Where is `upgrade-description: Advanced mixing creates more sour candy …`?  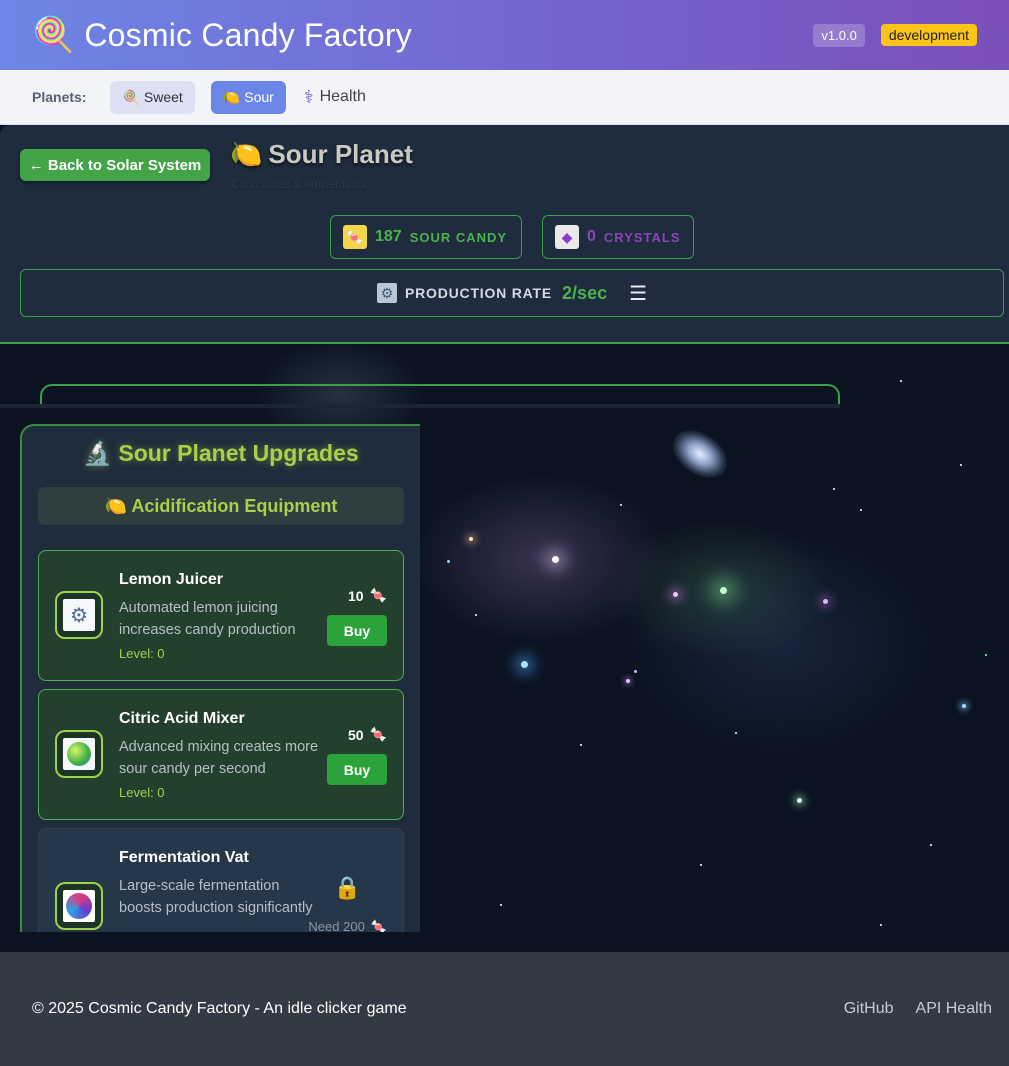
upgrade-description: Advanced mixing creates more sour candy … is located at coordinates (219, 758).